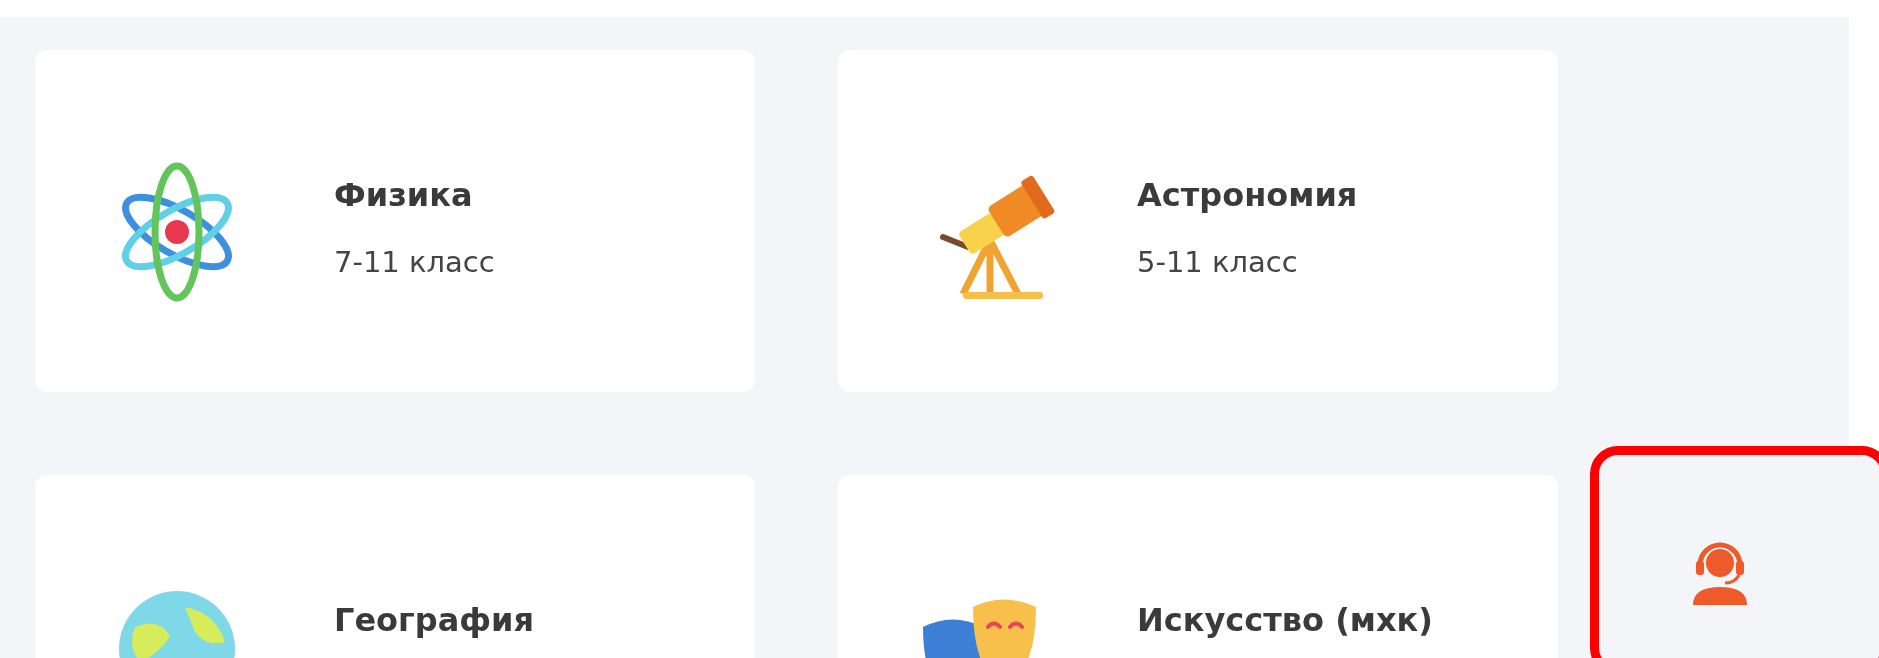 The width and height of the screenshot is (1879, 658). Describe the element at coordinates (1218, 262) in the screenshot. I see `grade-range: 5-11 класс` at that location.